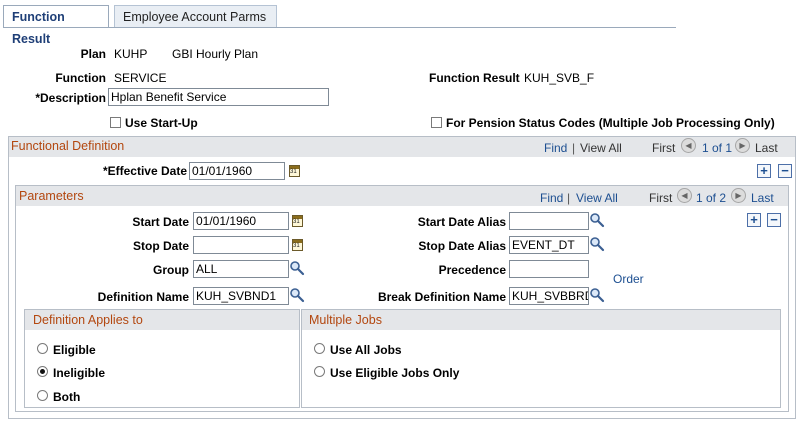  Describe the element at coordinates (549, 269) in the screenshot. I see `precedence-input` at that location.